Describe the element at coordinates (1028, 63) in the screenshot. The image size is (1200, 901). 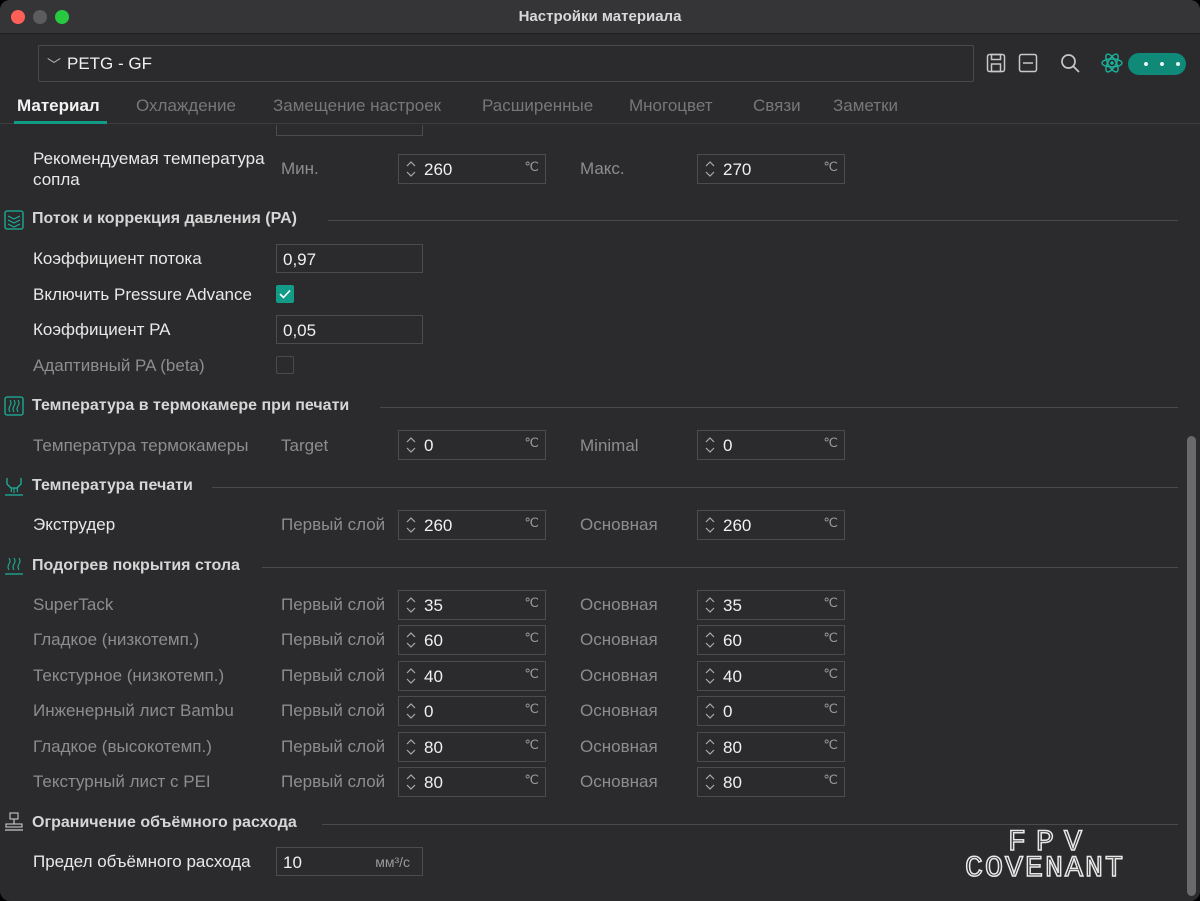
I see `minus-box-icon` at that location.